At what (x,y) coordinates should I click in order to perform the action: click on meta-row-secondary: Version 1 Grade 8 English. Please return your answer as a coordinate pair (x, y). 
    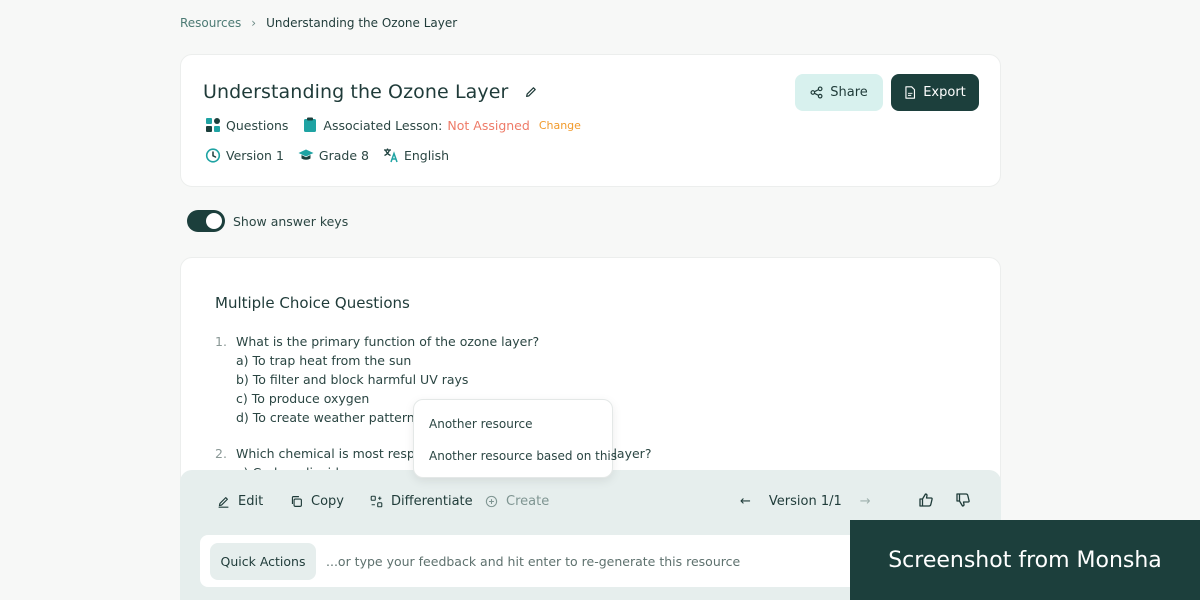
    Looking at the image, I should click on (330, 155).